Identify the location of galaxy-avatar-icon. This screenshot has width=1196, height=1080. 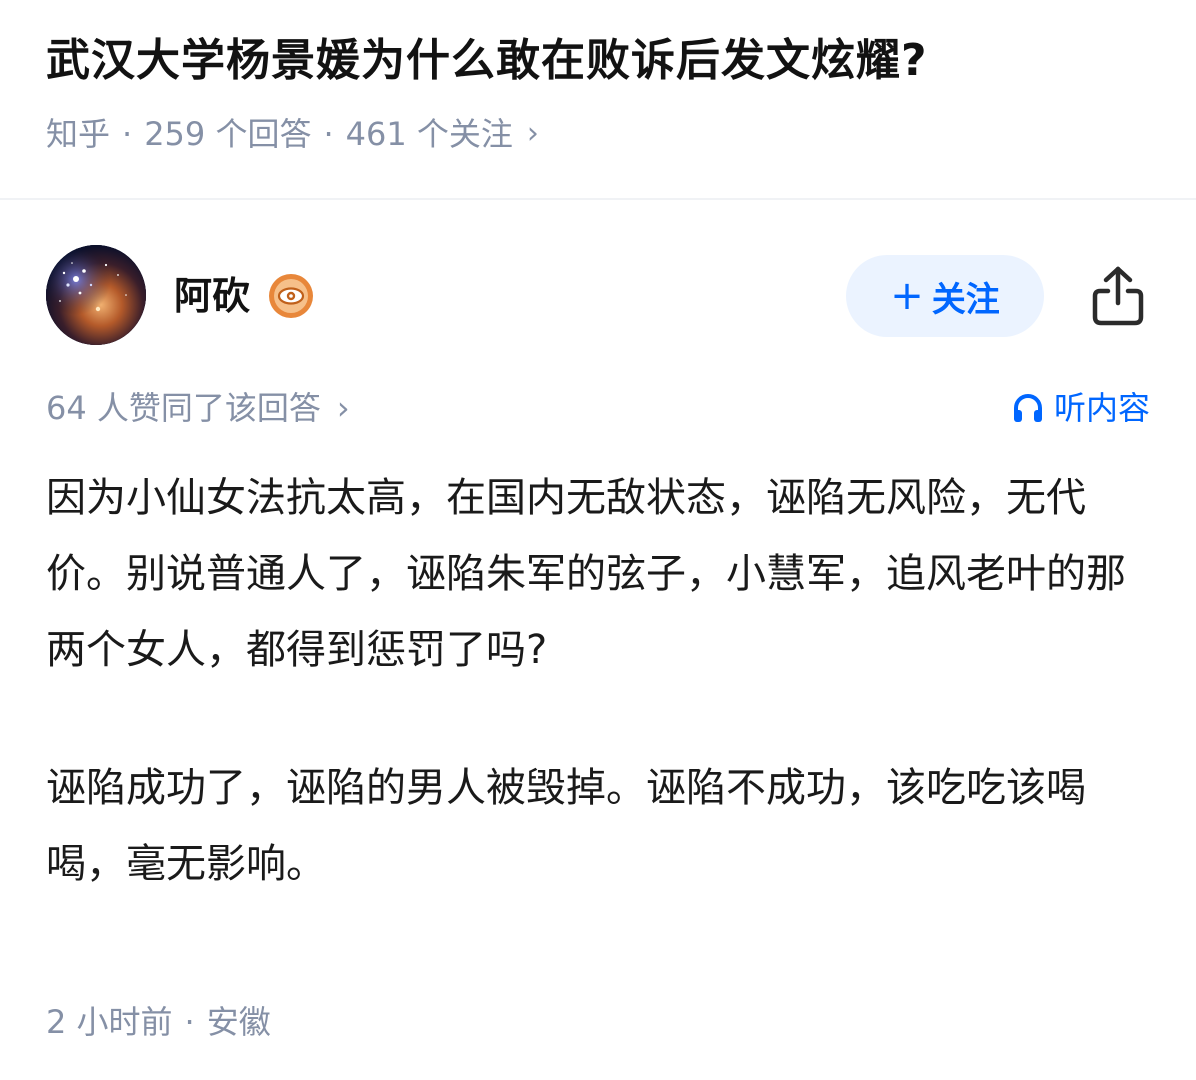
(96, 295).